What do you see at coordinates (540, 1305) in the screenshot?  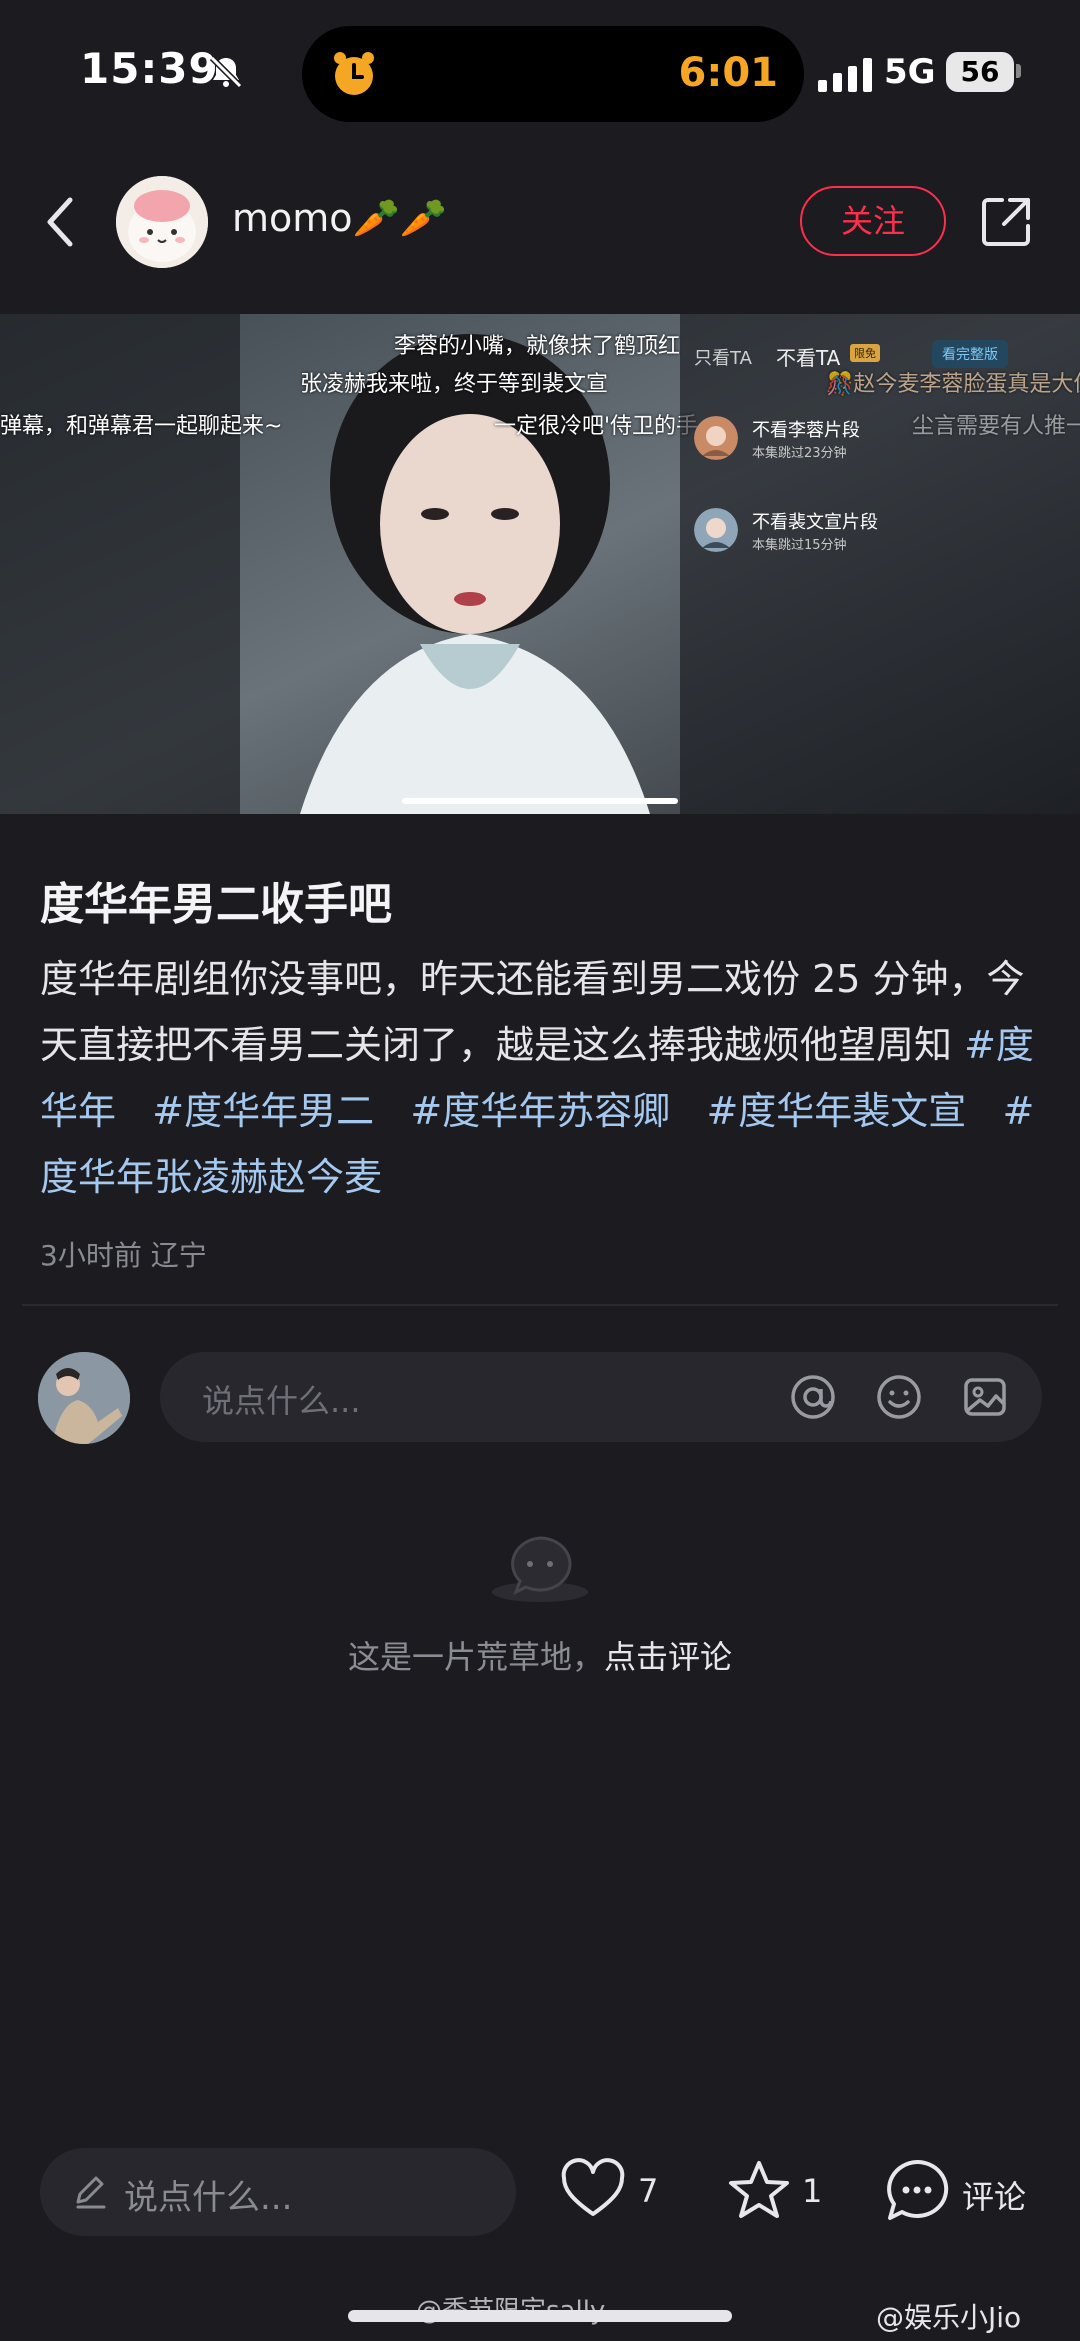 I see `divider` at bounding box center [540, 1305].